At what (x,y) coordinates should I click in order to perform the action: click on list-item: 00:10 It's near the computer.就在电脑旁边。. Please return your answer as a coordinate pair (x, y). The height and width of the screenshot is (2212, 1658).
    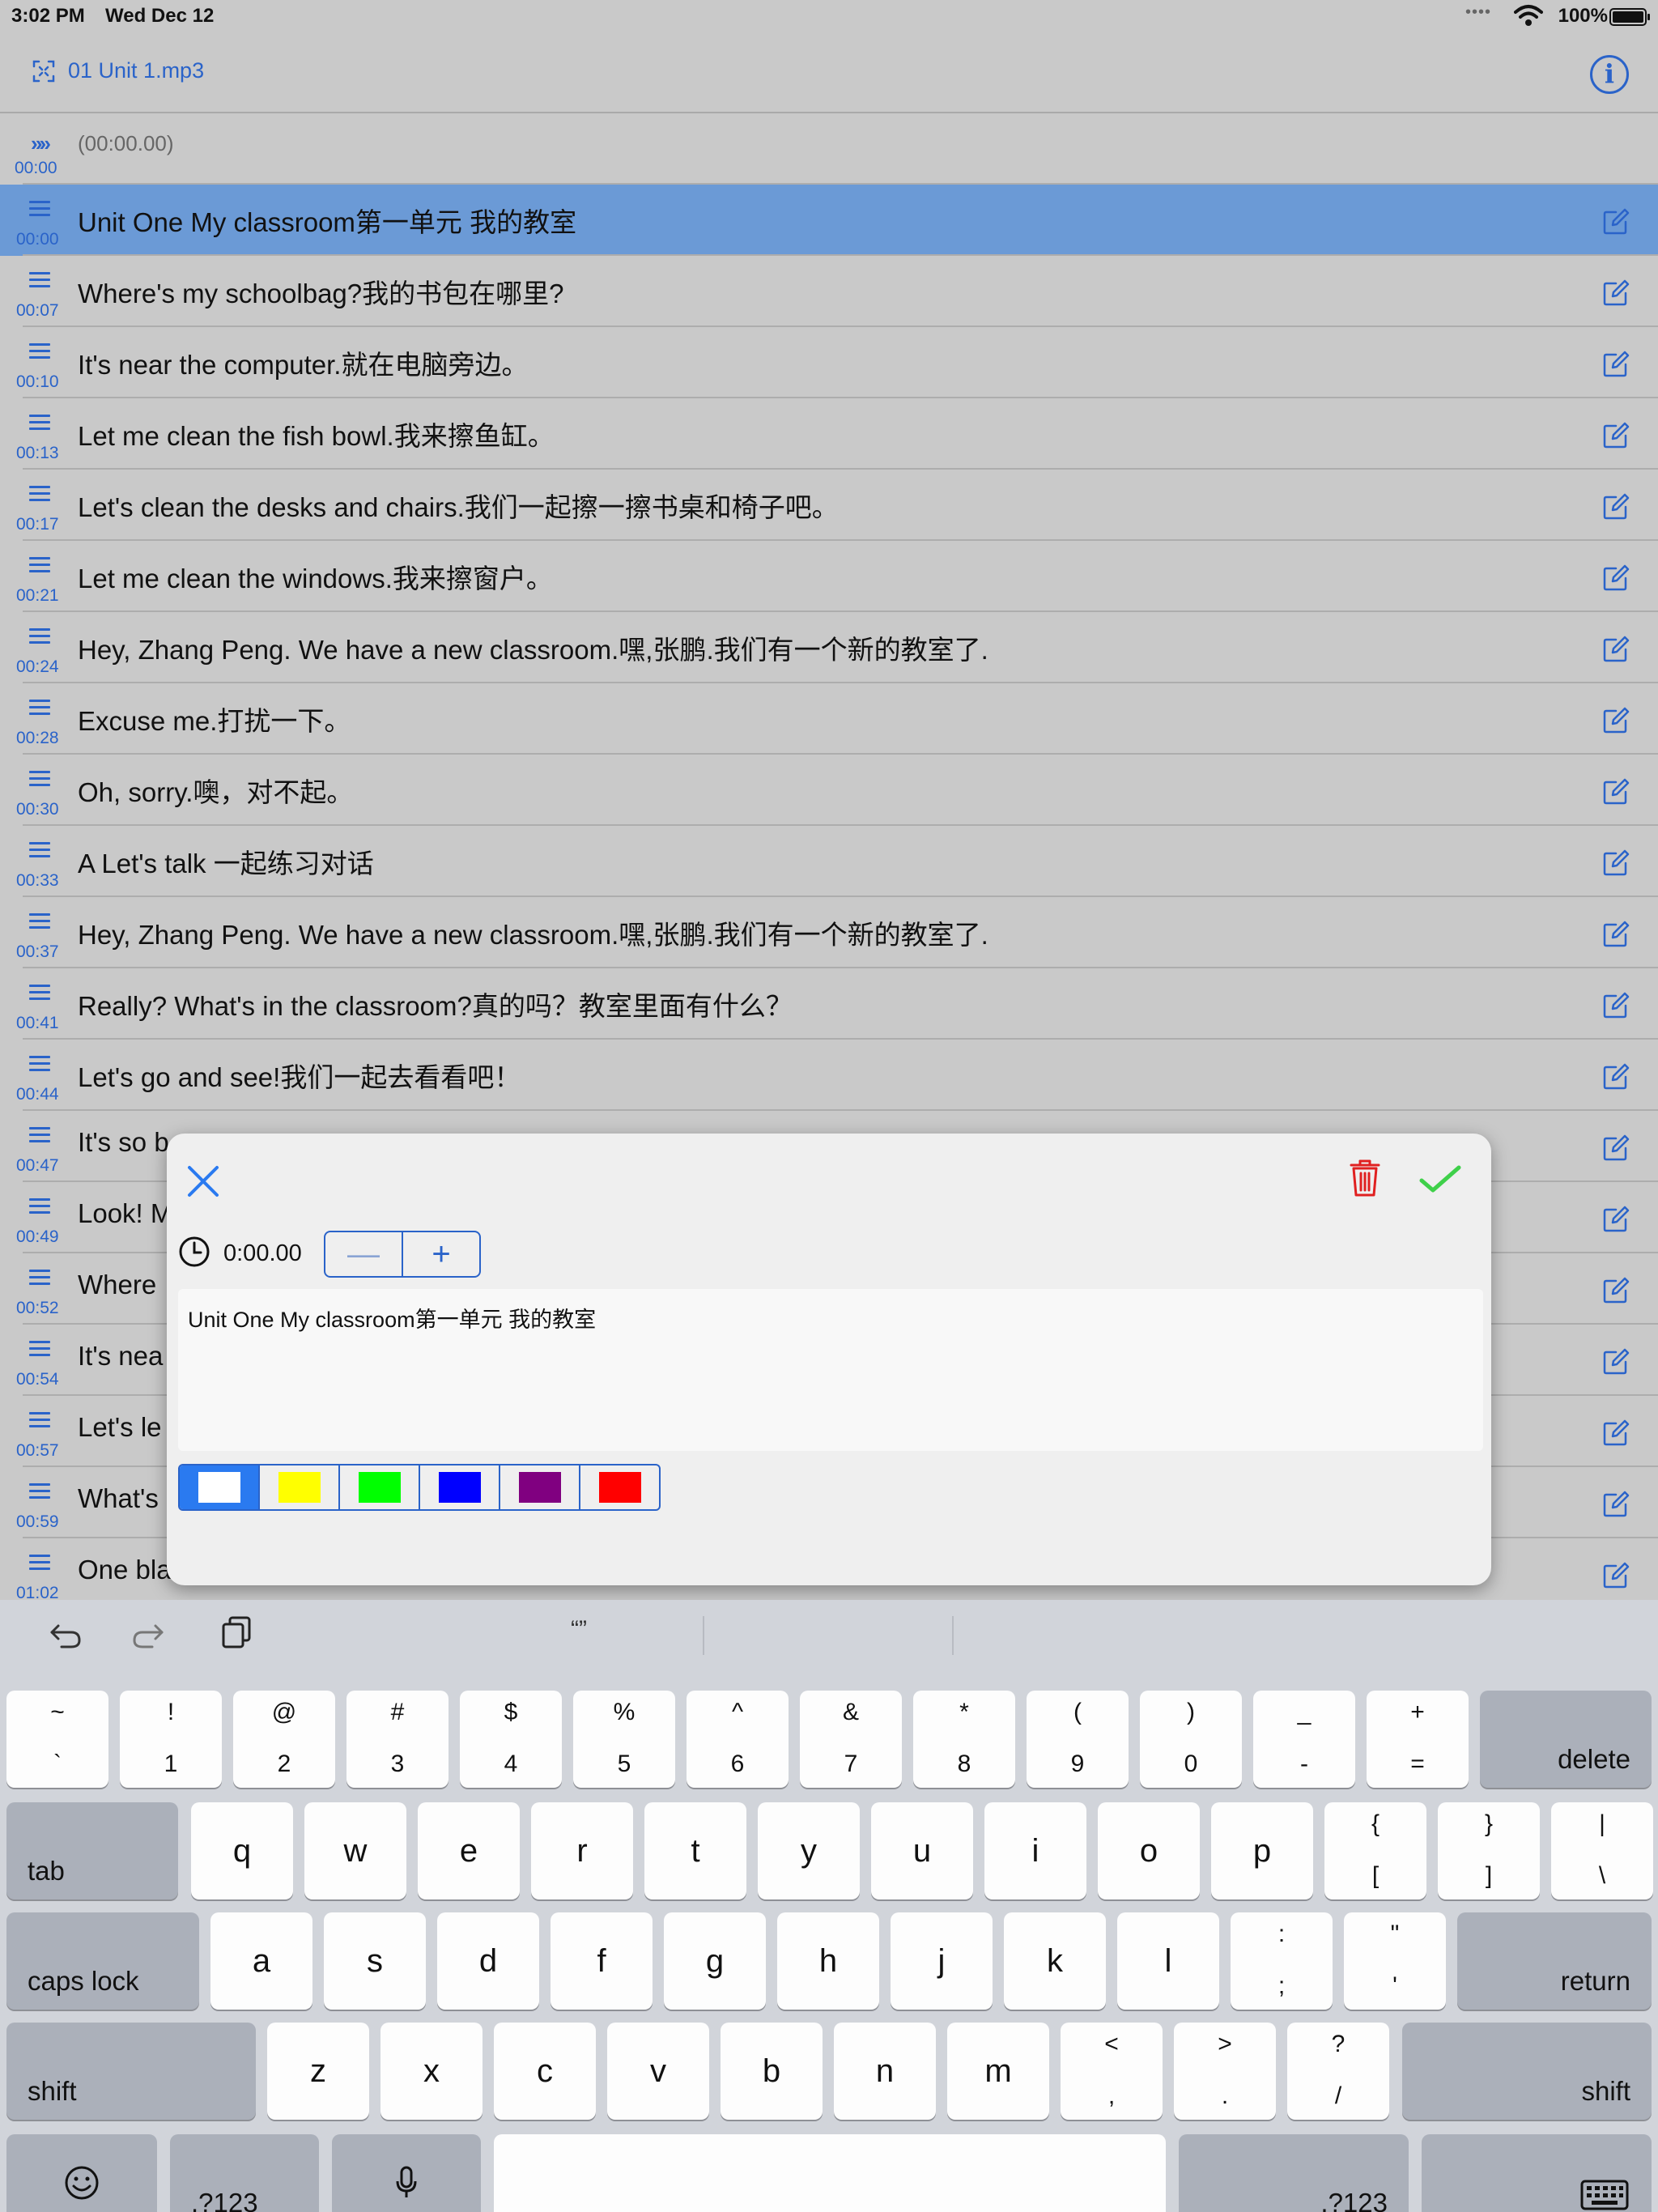
    Looking at the image, I should click on (829, 362).